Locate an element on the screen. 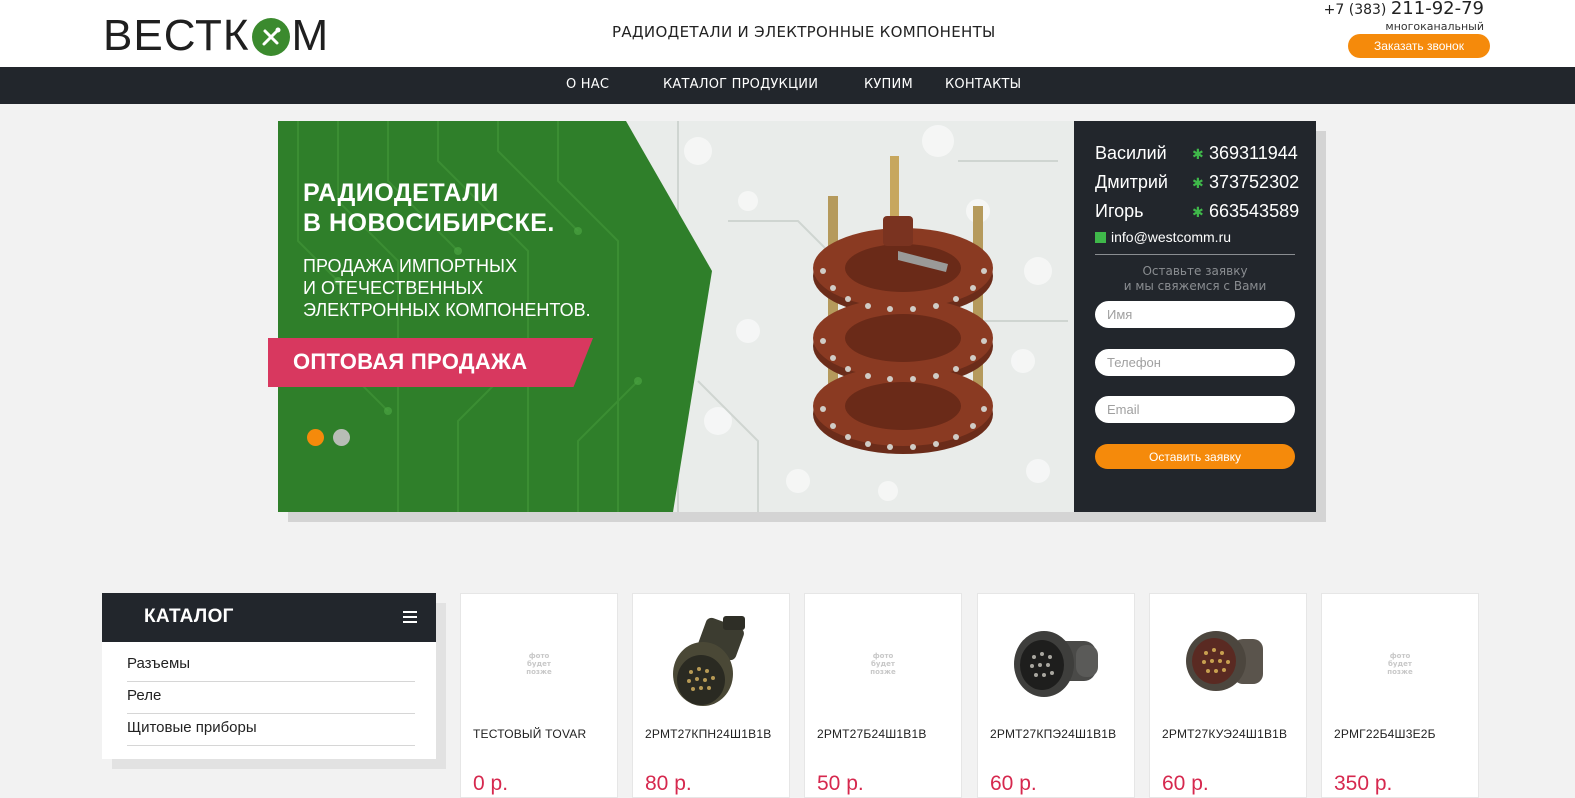  connector-straight-image is located at coordinates (709, 661).